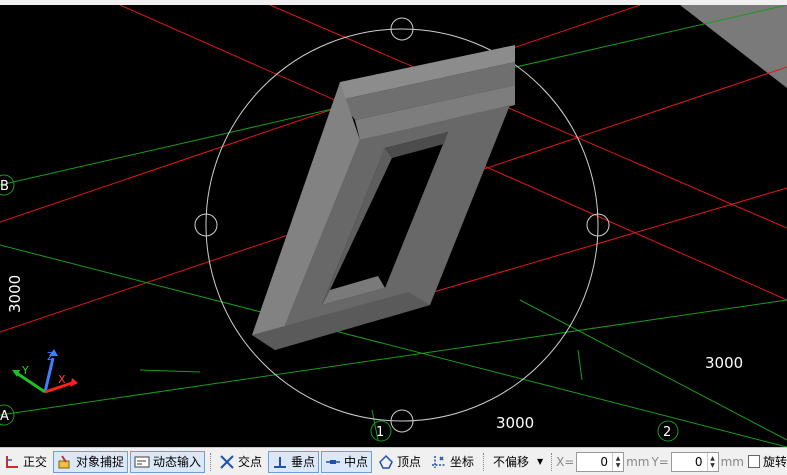  What do you see at coordinates (732, 461) in the screenshot?
I see `y-unit: mm` at bounding box center [732, 461].